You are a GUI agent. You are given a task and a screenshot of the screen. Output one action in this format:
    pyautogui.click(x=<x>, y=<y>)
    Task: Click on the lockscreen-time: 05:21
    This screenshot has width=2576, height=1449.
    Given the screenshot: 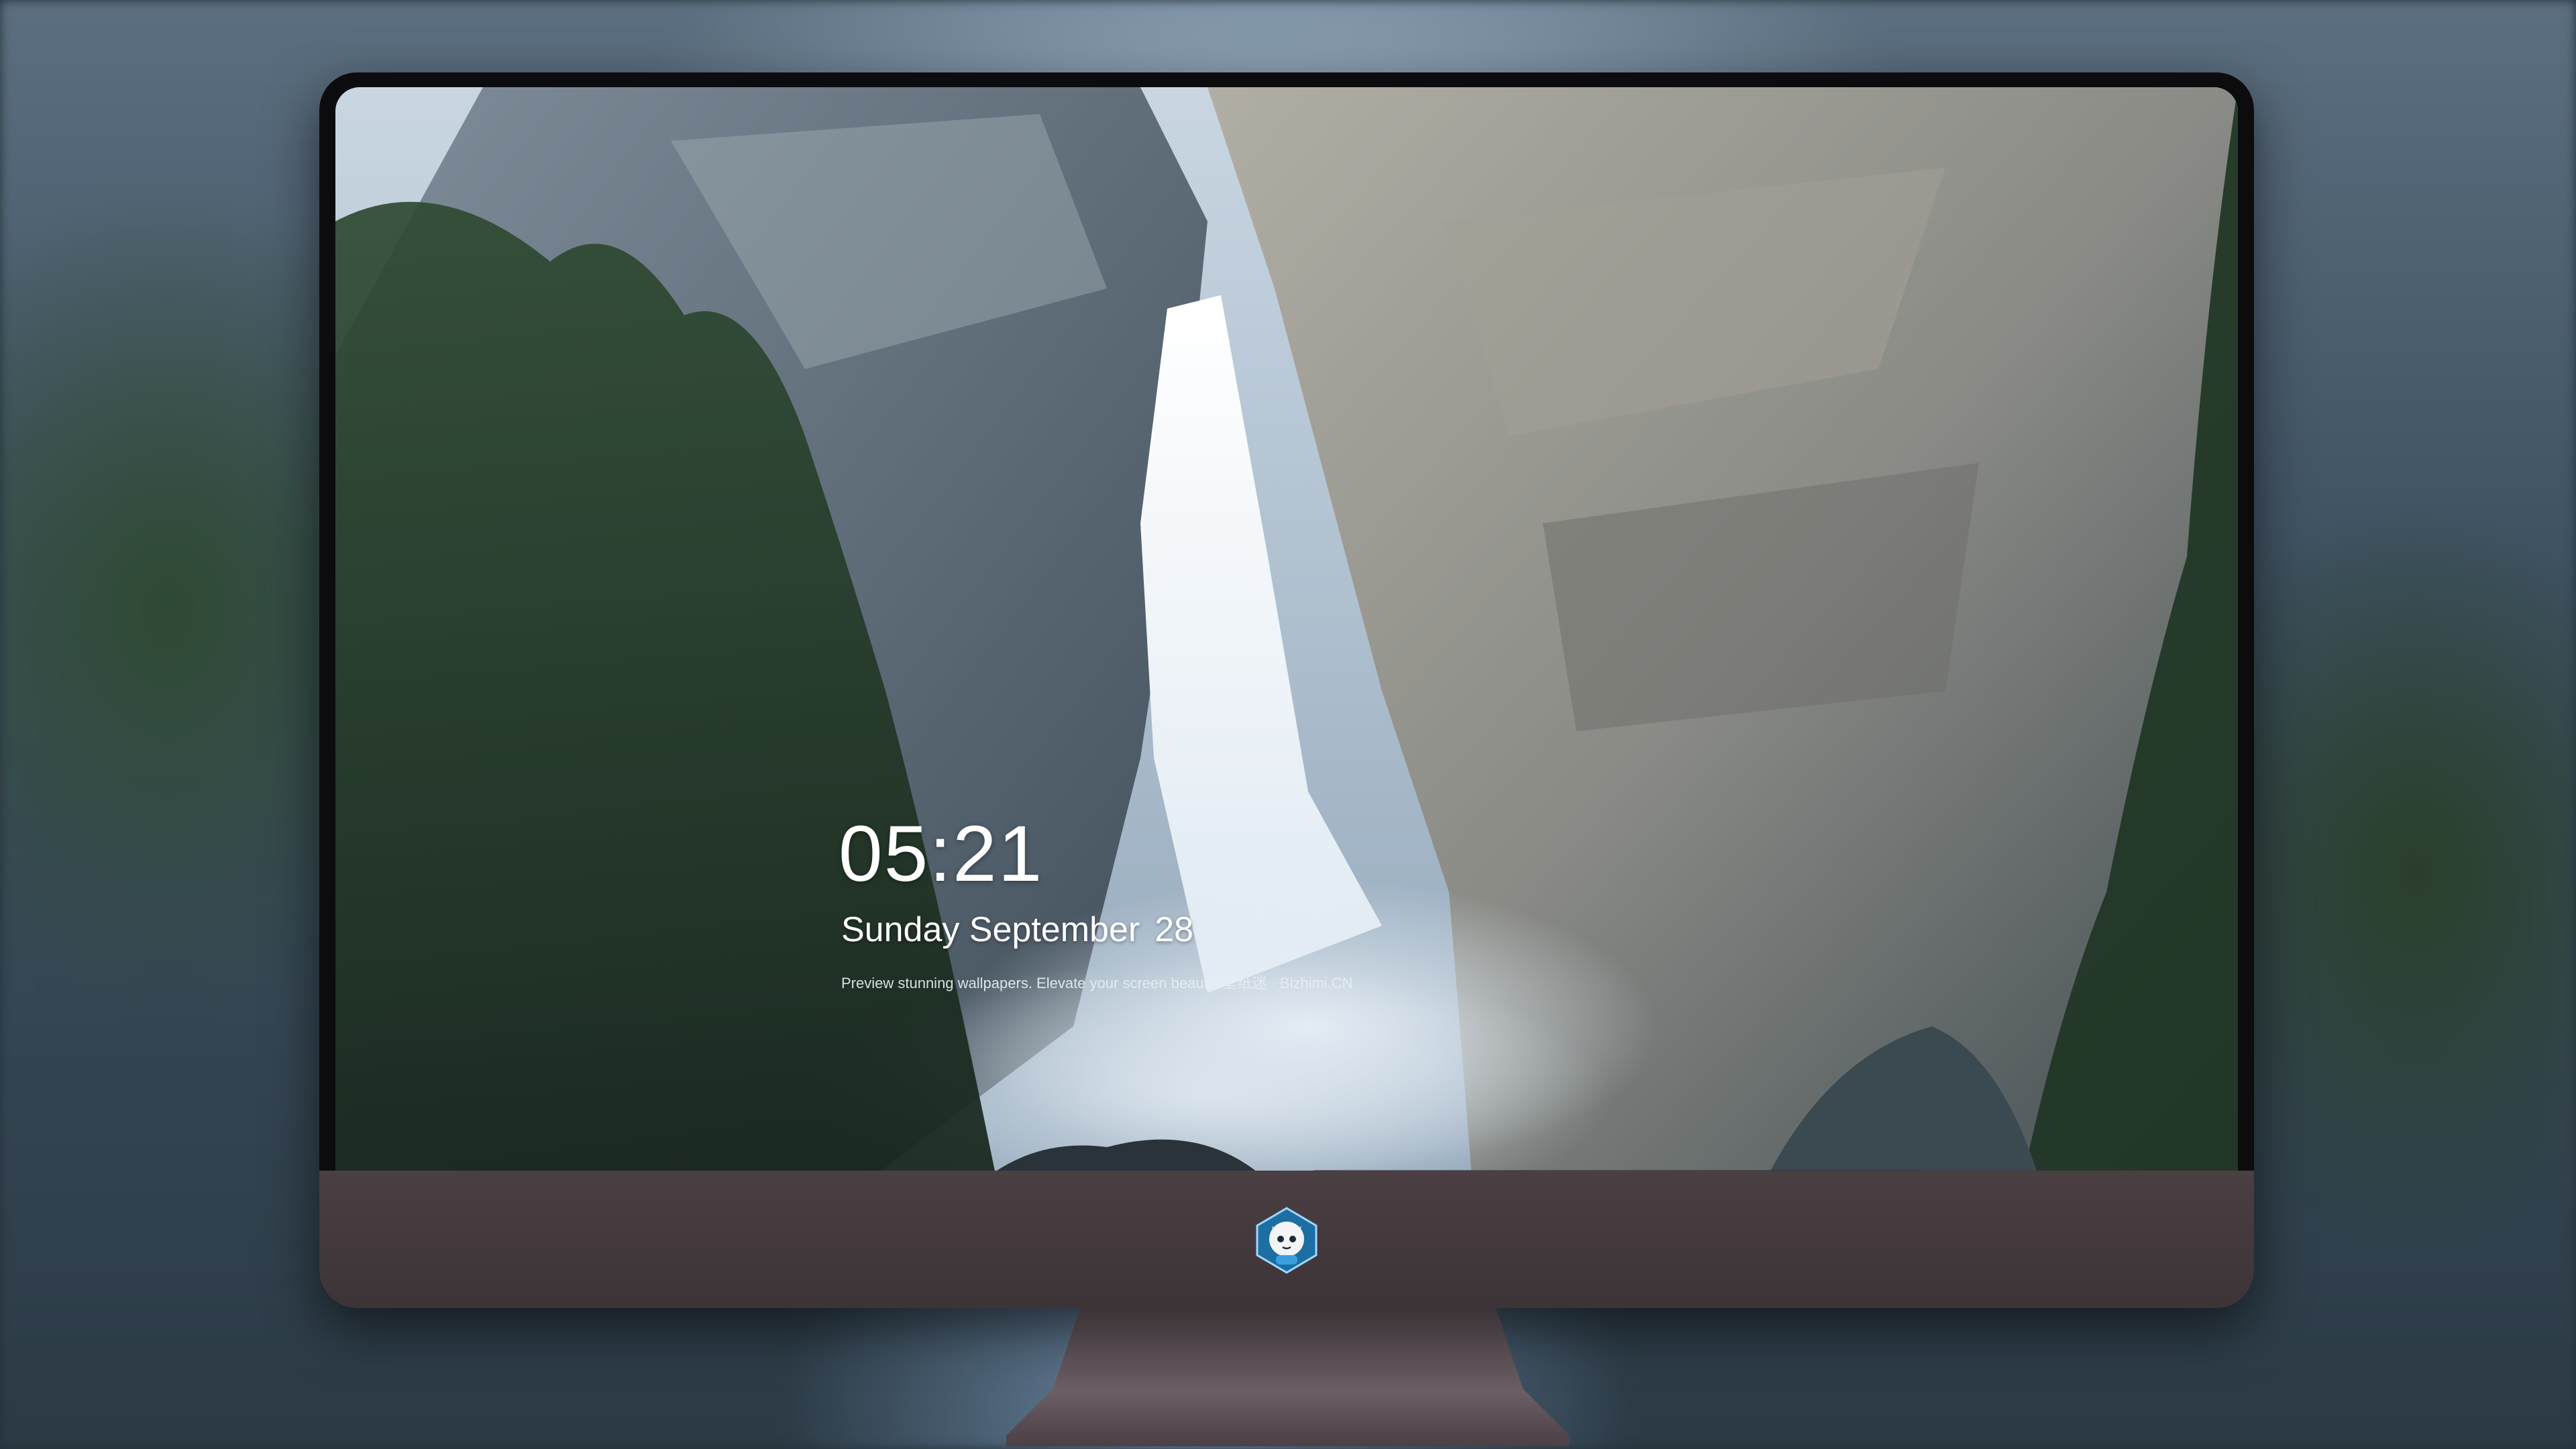 What is the action you would take?
    pyautogui.click(x=941, y=854)
    